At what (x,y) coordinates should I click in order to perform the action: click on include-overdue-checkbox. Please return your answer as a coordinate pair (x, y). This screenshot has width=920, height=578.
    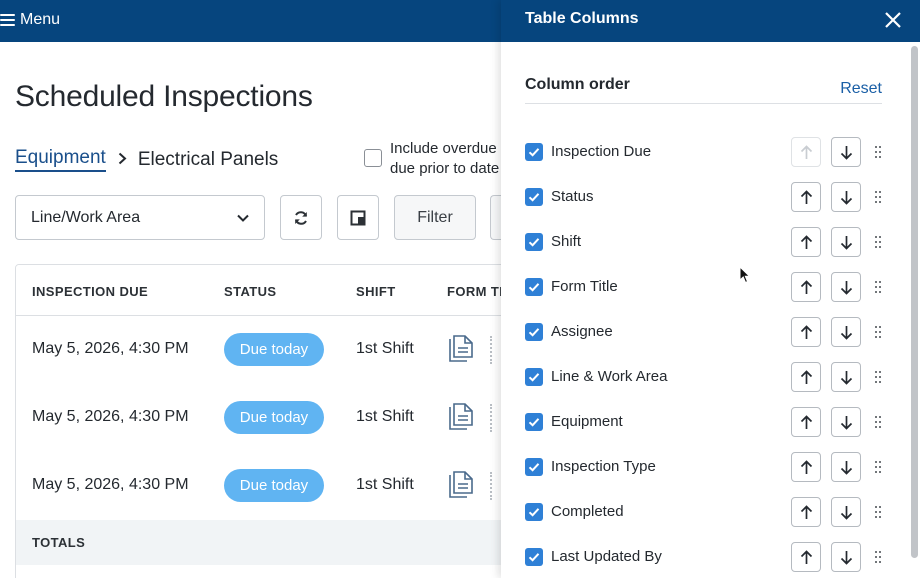
    Looking at the image, I should click on (373, 158).